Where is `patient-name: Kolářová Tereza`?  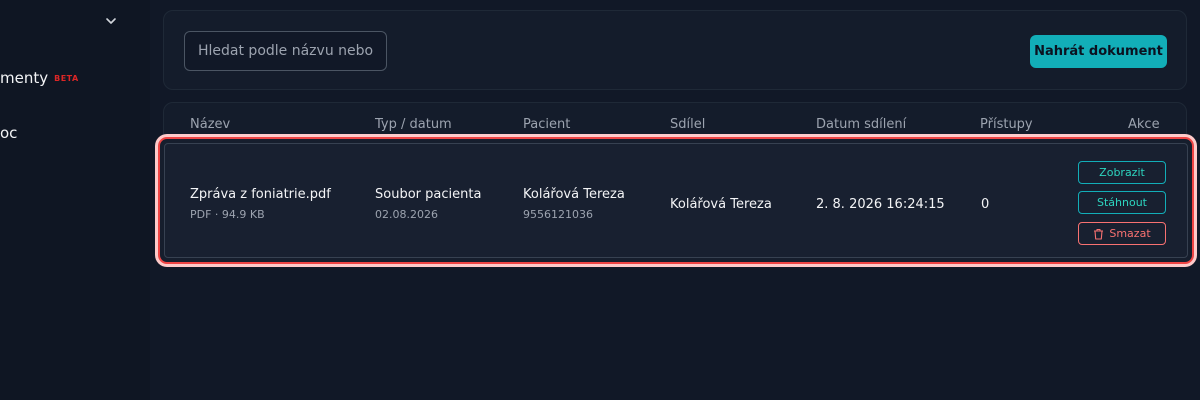
patient-name: Kolářová Tereza is located at coordinates (574, 194).